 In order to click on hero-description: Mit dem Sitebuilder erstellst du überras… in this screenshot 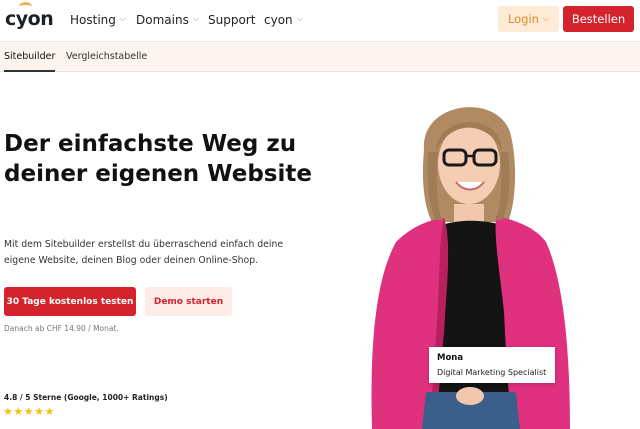, I will do `click(144, 252)`.